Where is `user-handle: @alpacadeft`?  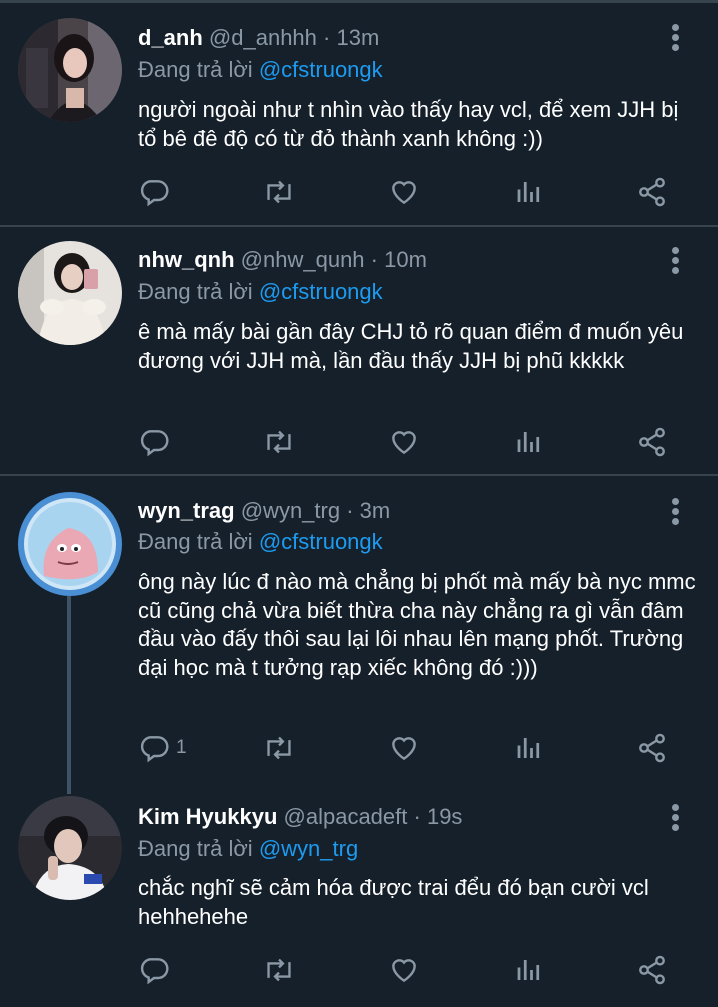
user-handle: @alpacadeft is located at coordinates (346, 816).